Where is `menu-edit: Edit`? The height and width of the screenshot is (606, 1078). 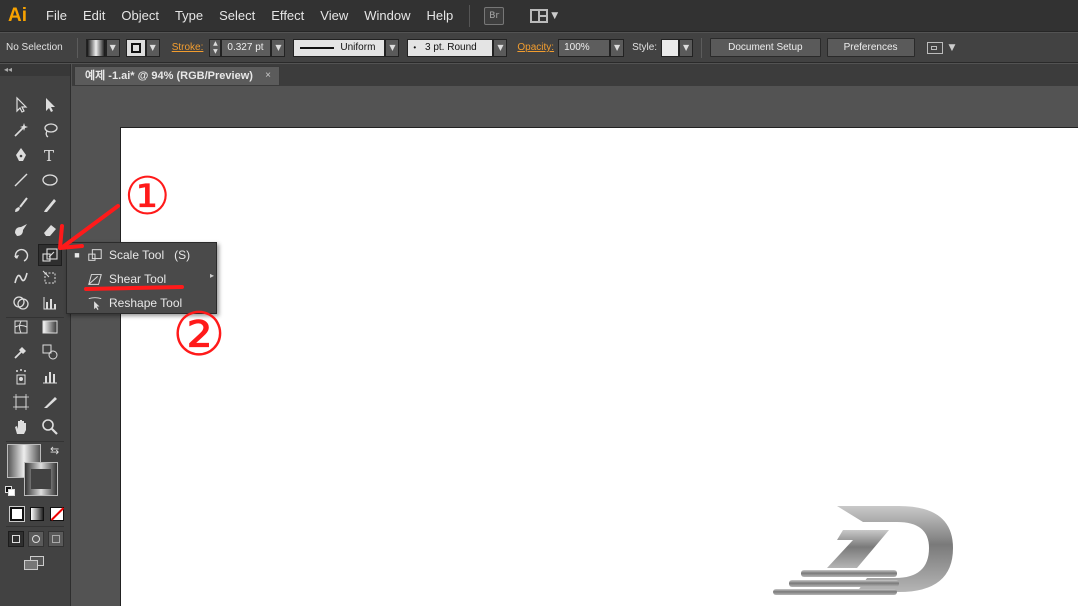 menu-edit: Edit is located at coordinates (94, 16).